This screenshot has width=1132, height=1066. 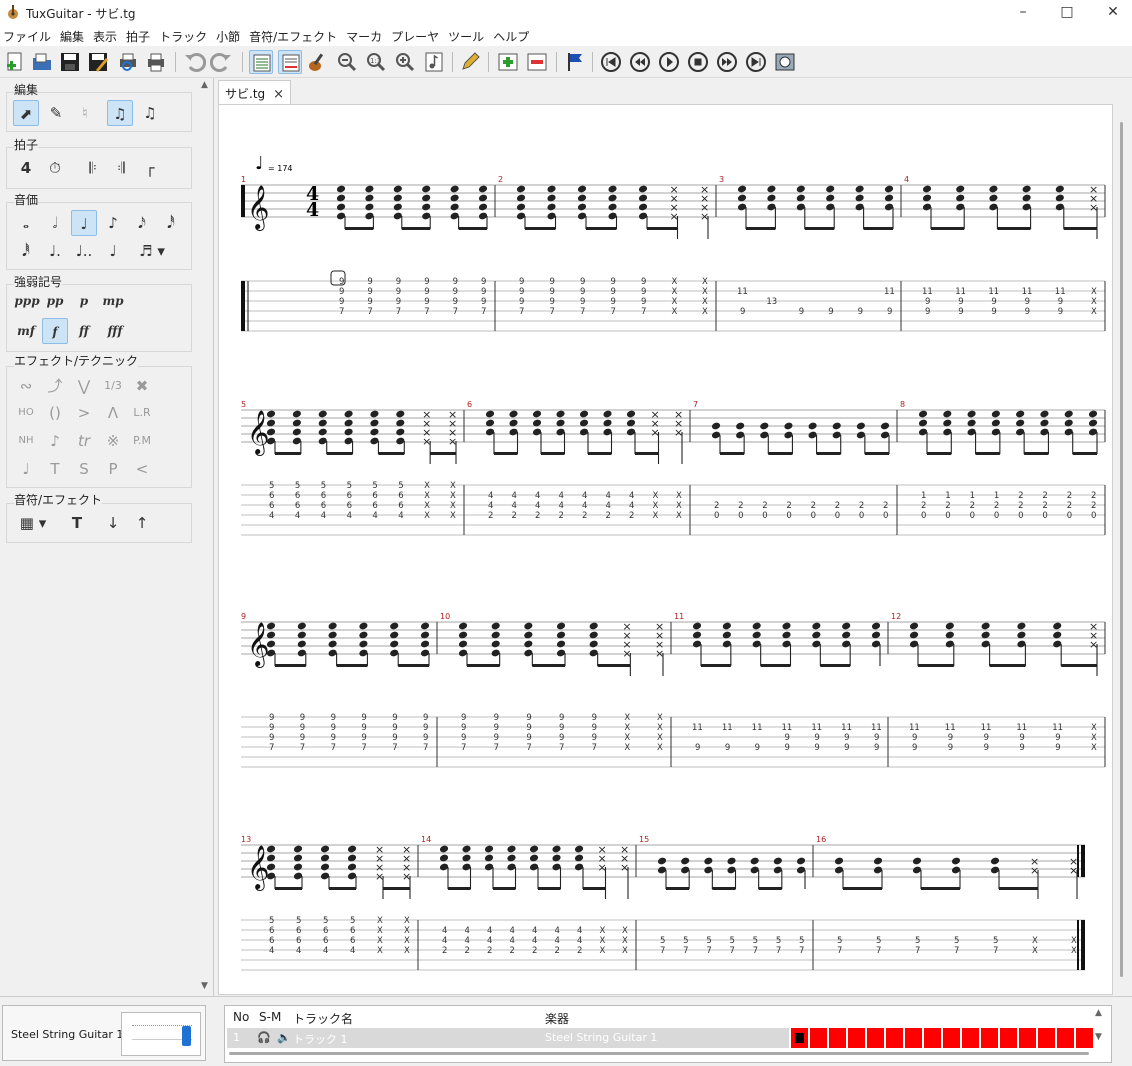 I want to click on track-row: 1 🎧 🔈 トラック 1 Steel String Guitar 1, so click(x=508, y=1038).